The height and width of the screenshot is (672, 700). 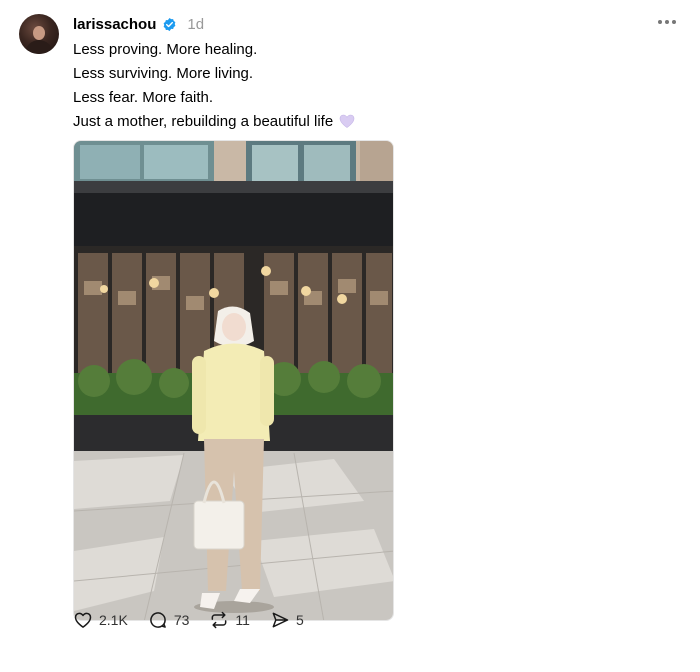 I want to click on avatar, so click(x=39, y=34).